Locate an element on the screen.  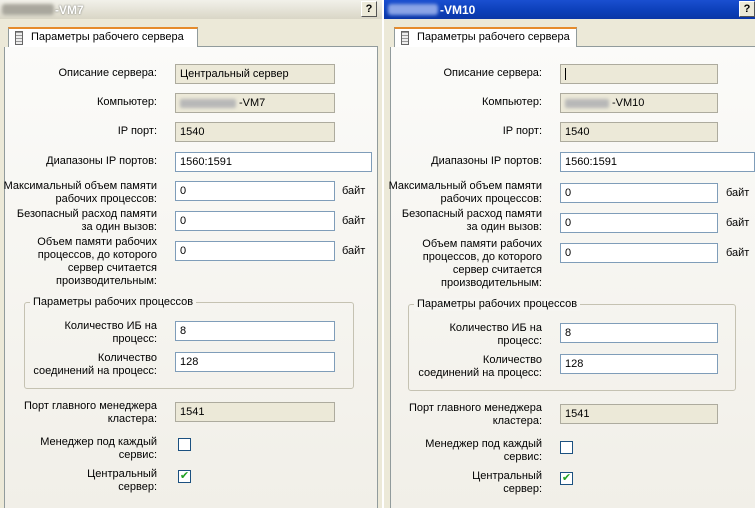
right-title-redacted is located at coordinates (413, 9).